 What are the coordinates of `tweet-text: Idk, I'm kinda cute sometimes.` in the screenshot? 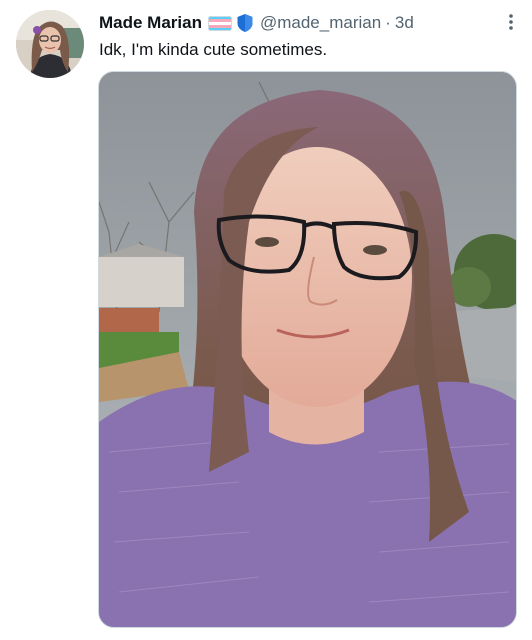 It's located at (213, 49).